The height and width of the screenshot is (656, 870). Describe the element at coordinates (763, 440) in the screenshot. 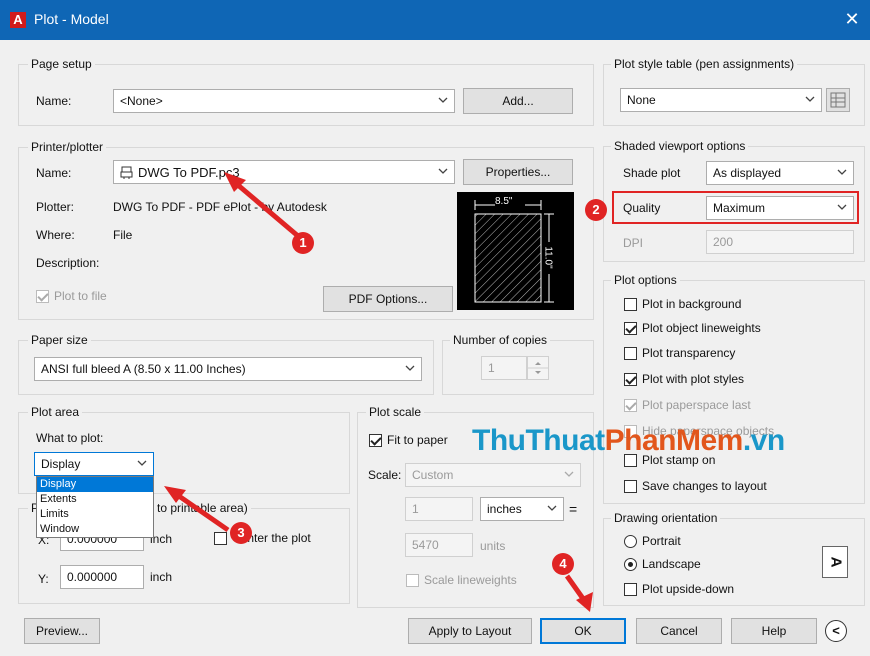

I see `watermark-part-3: .vn` at that location.